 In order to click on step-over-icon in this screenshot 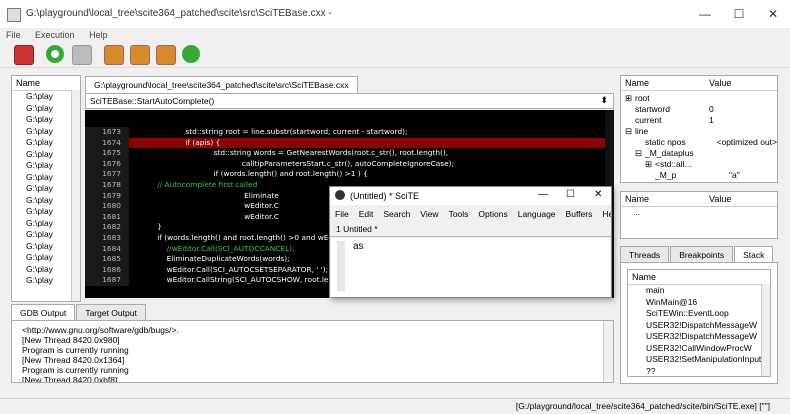, I will do `click(114, 55)`.